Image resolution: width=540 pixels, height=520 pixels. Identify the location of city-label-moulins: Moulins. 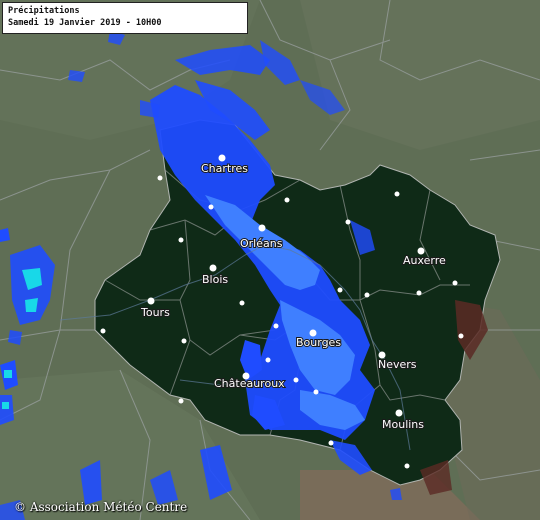
(403, 424).